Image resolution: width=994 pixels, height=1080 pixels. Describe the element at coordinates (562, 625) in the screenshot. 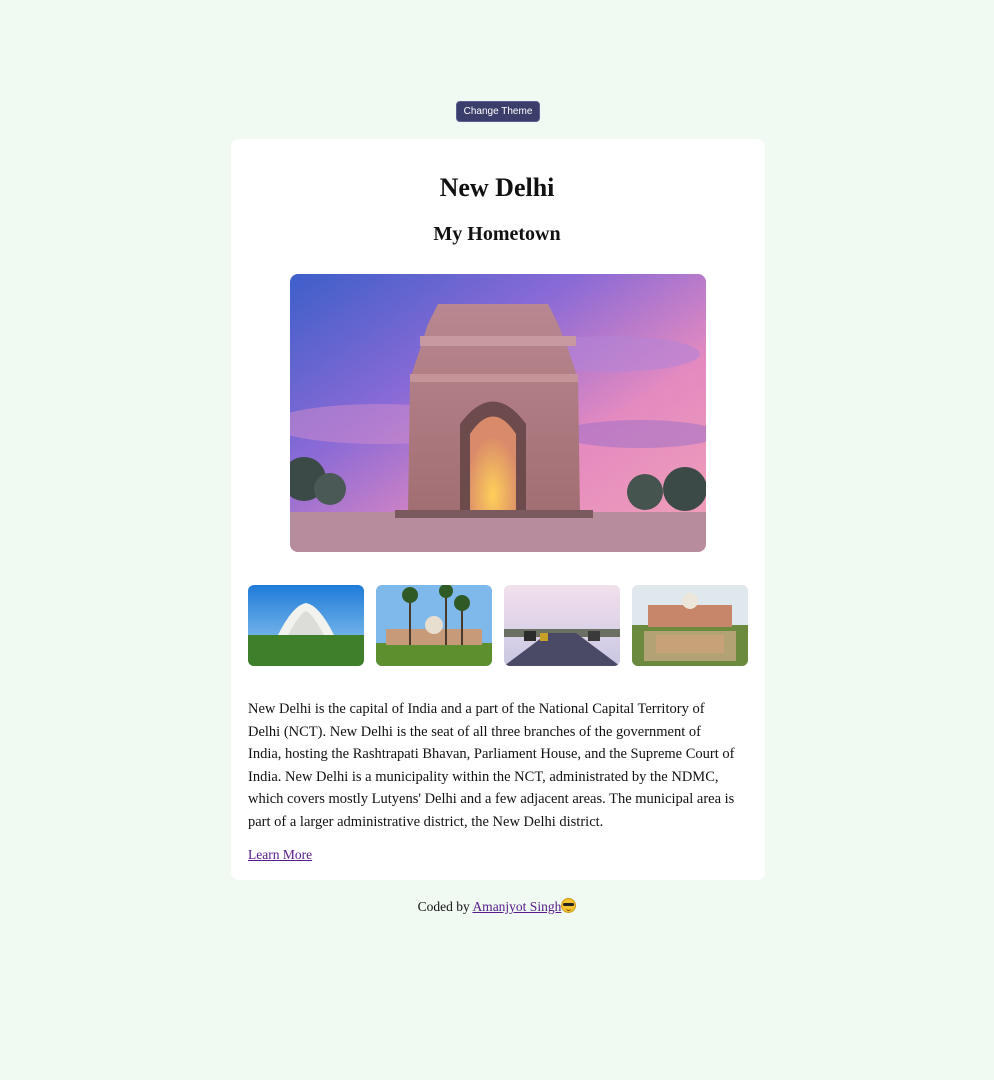

I see `rajpath-road-image` at that location.